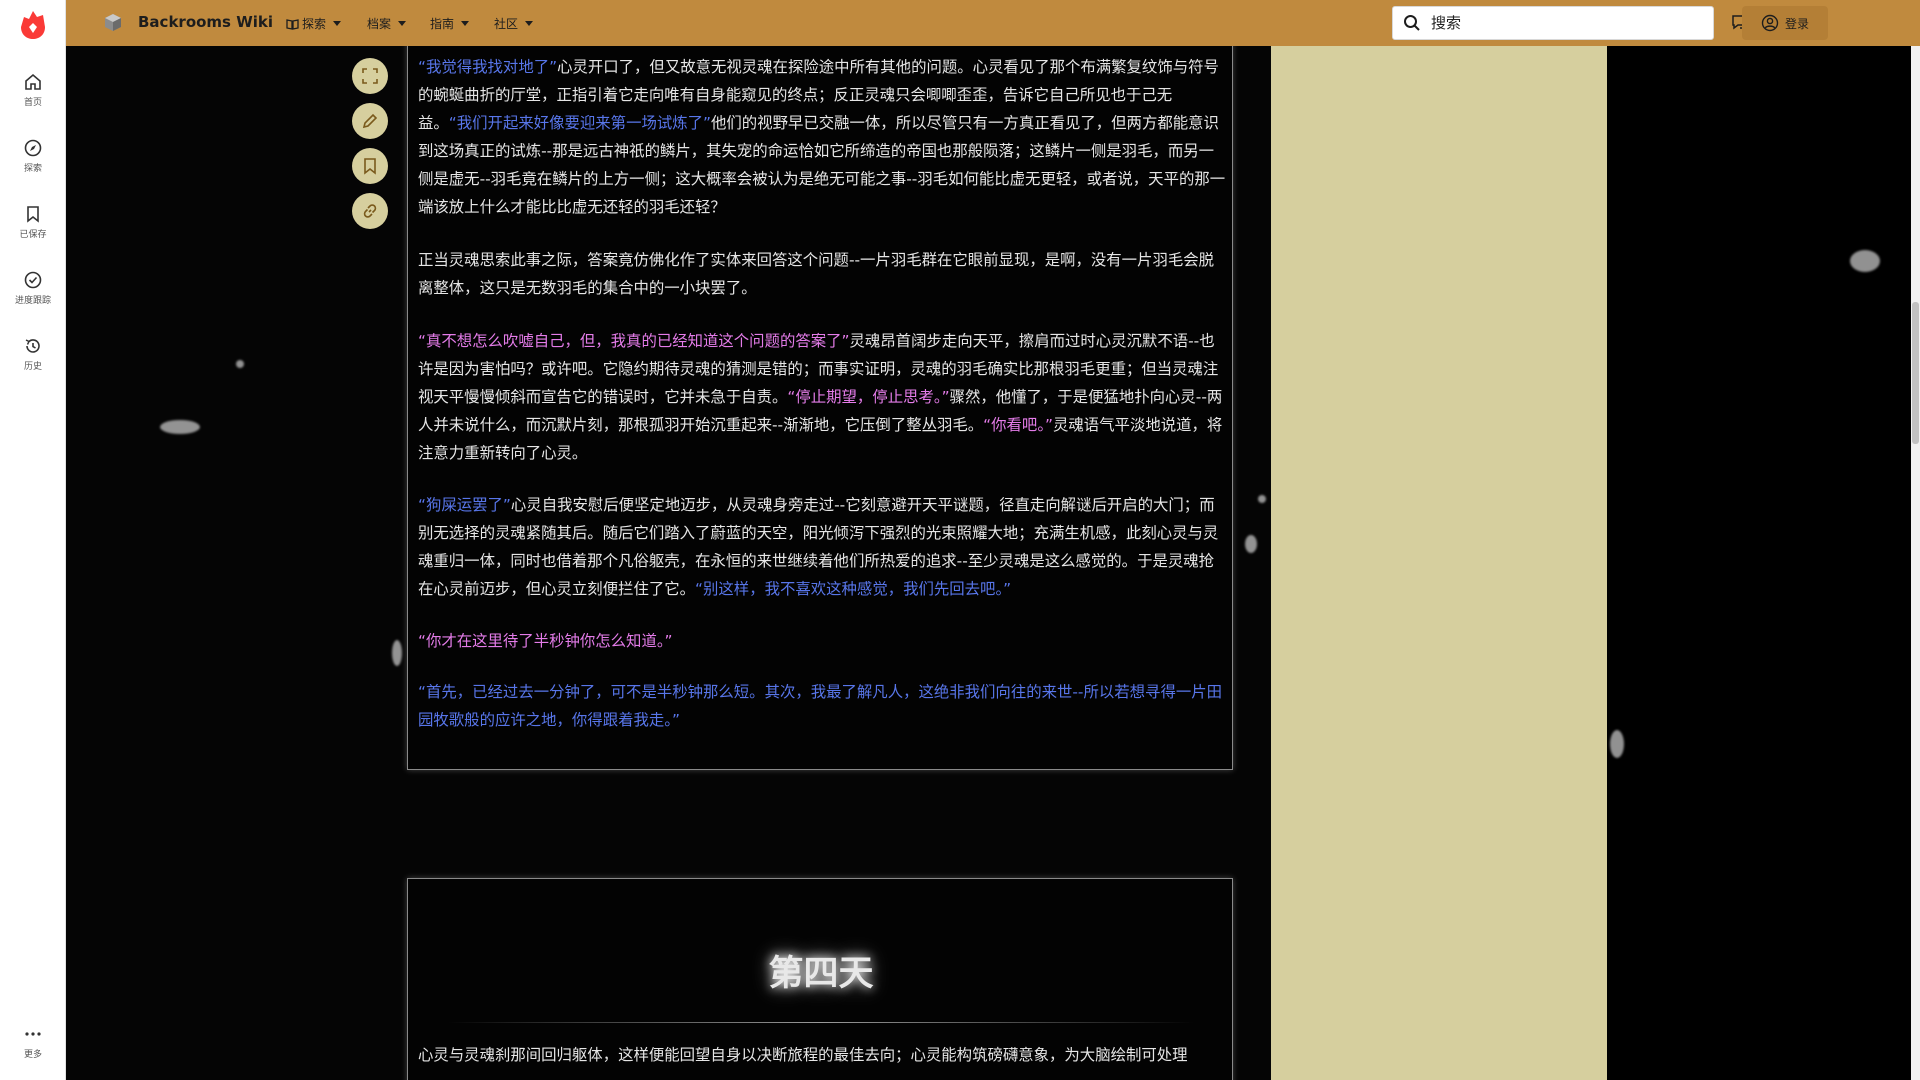  What do you see at coordinates (33, 235) in the screenshot?
I see `rail-item-label: 已保存` at bounding box center [33, 235].